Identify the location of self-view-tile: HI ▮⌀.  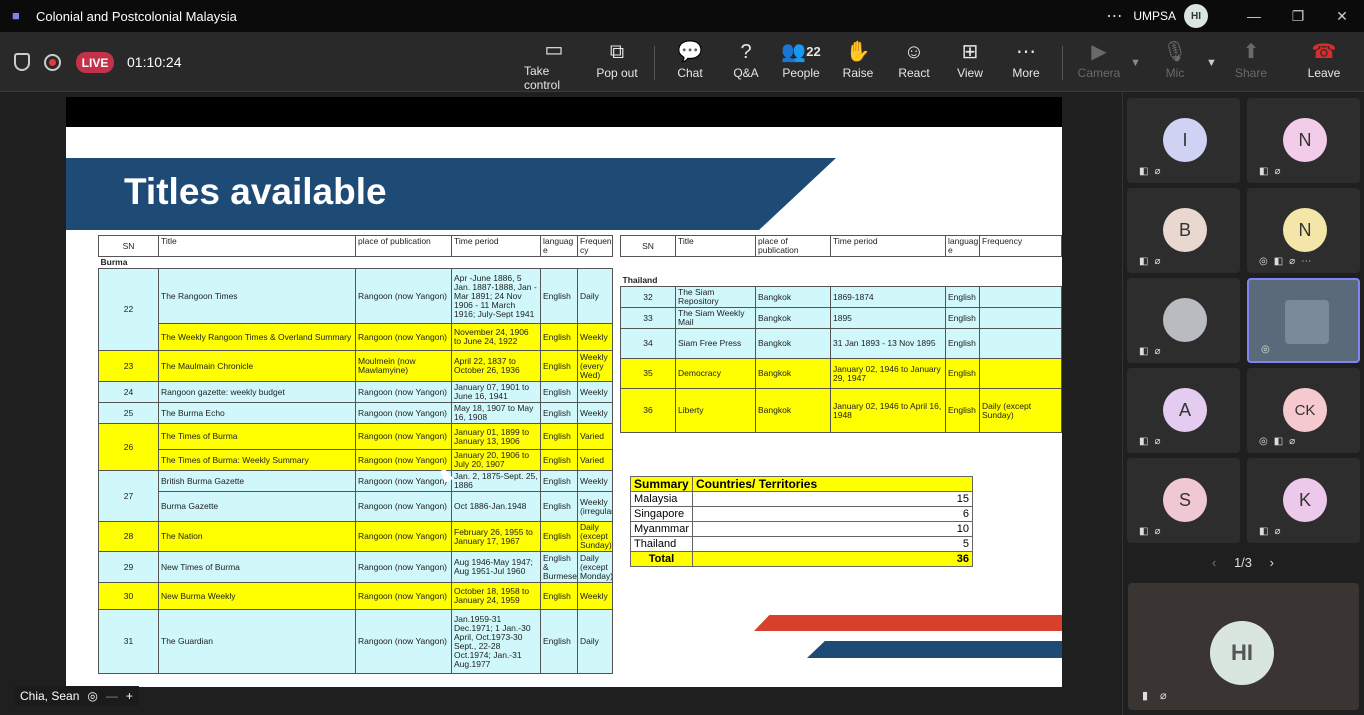
(1243, 646).